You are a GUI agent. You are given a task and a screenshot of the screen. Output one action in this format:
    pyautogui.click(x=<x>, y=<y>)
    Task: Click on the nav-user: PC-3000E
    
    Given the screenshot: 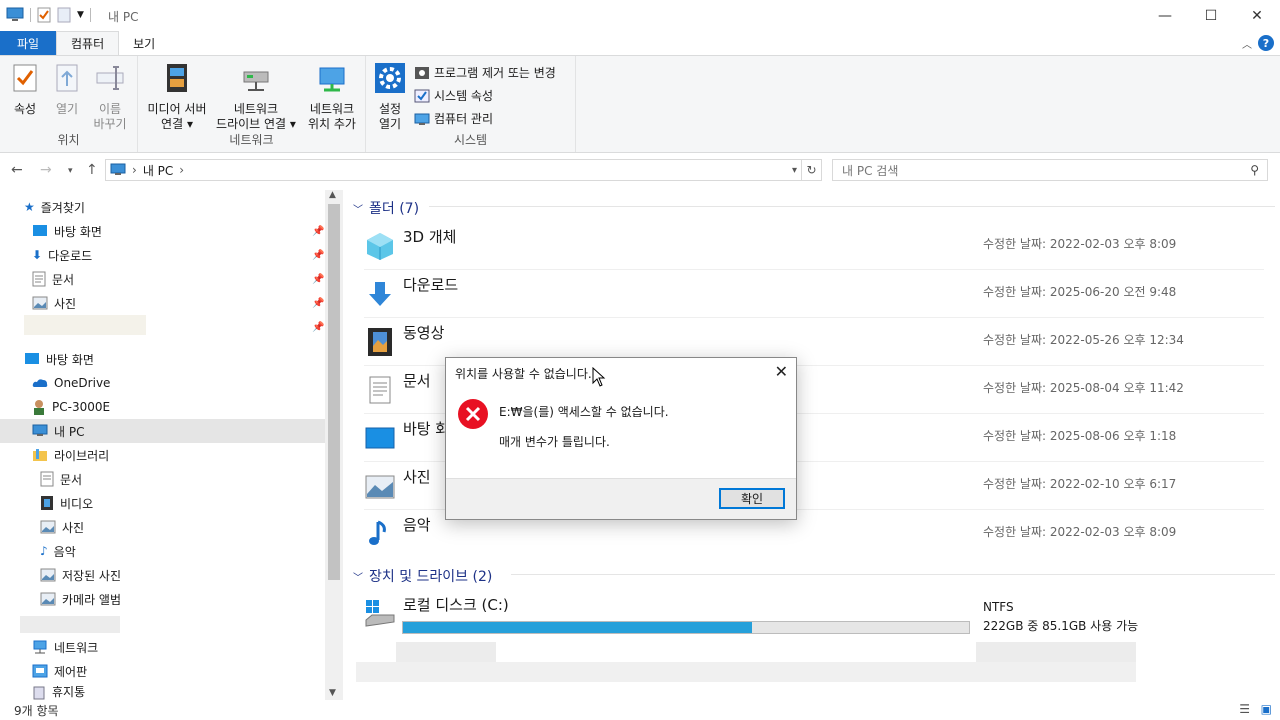 What is the action you would take?
    pyautogui.click(x=71, y=407)
    